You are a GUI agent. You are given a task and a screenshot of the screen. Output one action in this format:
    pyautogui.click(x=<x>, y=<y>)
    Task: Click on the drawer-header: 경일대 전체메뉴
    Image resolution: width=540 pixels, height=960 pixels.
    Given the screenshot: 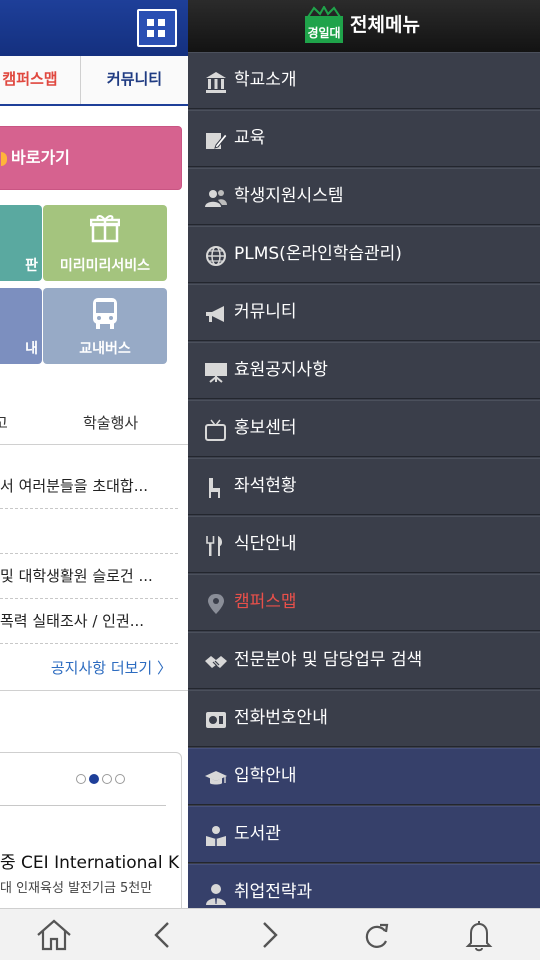 What is the action you would take?
    pyautogui.click(x=364, y=28)
    